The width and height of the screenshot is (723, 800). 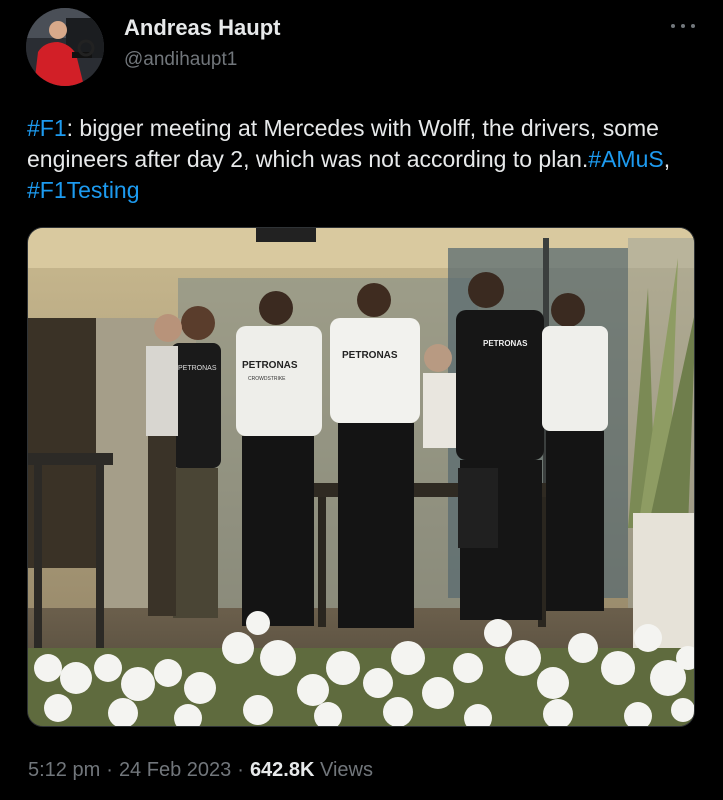 I want to click on avatar, so click(x=65, y=47).